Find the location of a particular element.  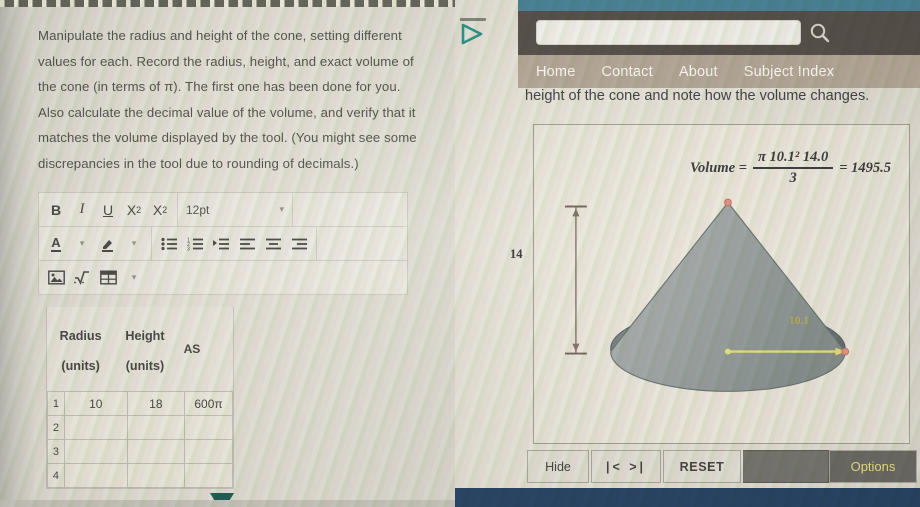

nav-item-subject-index: Subject Index is located at coordinates (789, 72).